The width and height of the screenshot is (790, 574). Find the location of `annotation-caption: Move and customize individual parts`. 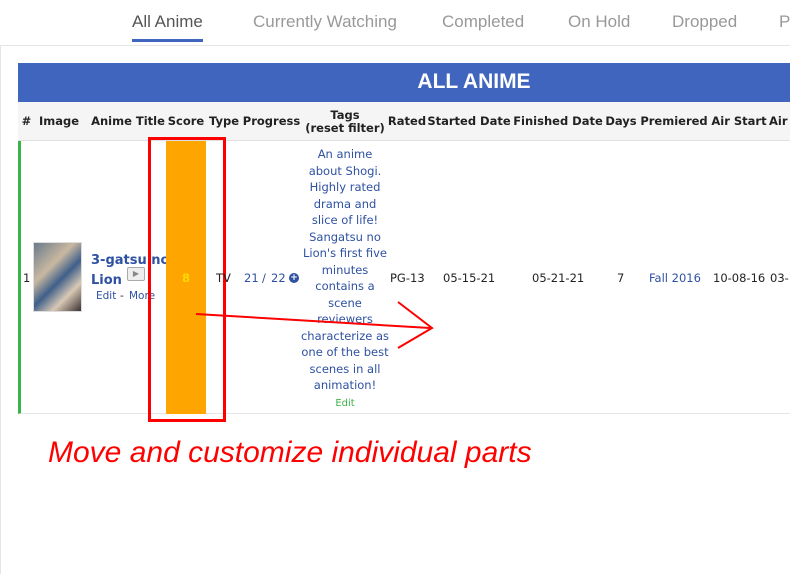

annotation-caption: Move and customize individual parts is located at coordinates (290, 452).